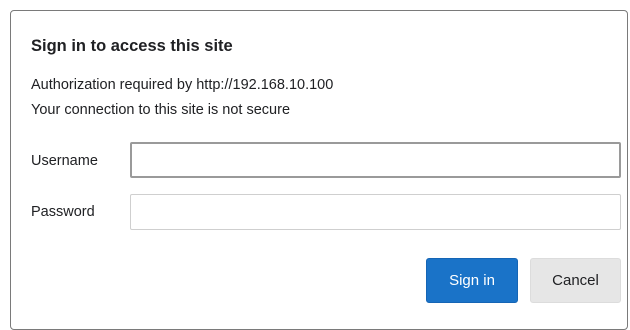 This screenshot has height=330, width=630. I want to click on cancel-button: Cancel, so click(575, 280).